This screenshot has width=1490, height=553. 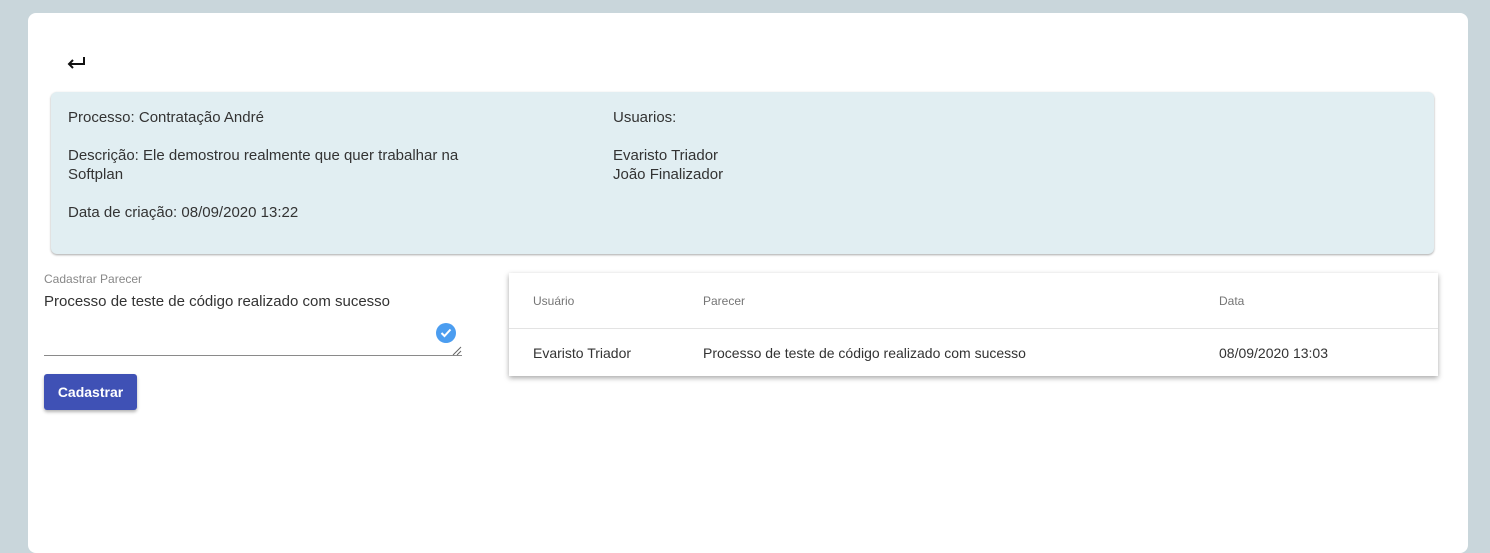 What do you see at coordinates (668, 174) in the screenshot?
I see `user-item: João Finalizador` at bounding box center [668, 174].